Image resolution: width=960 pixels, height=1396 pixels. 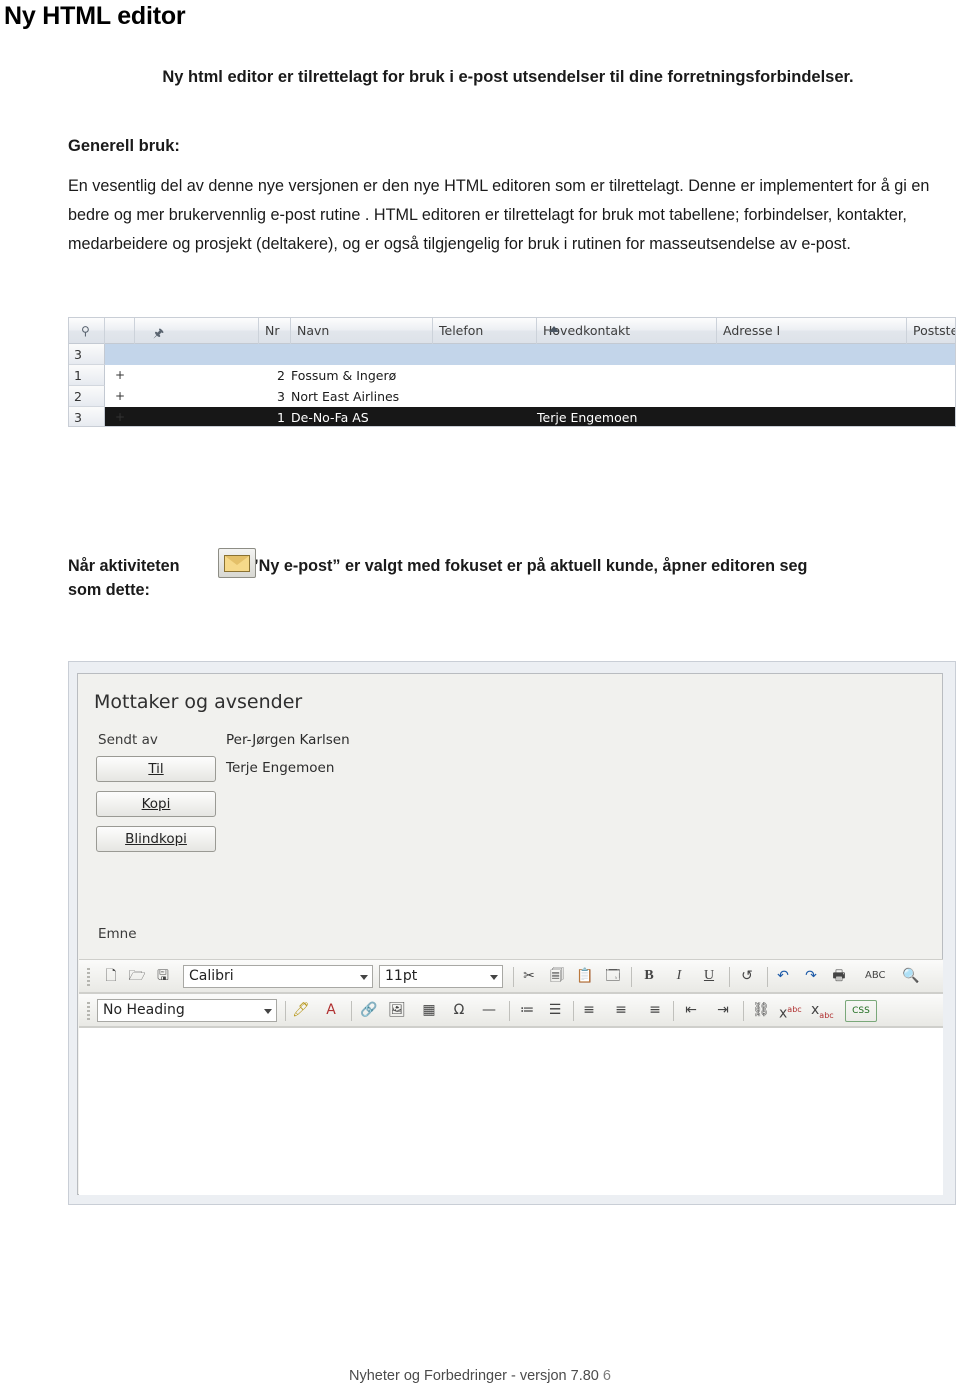 I want to click on grid-header-cell-telefon: Telefon, so click(x=485, y=331).